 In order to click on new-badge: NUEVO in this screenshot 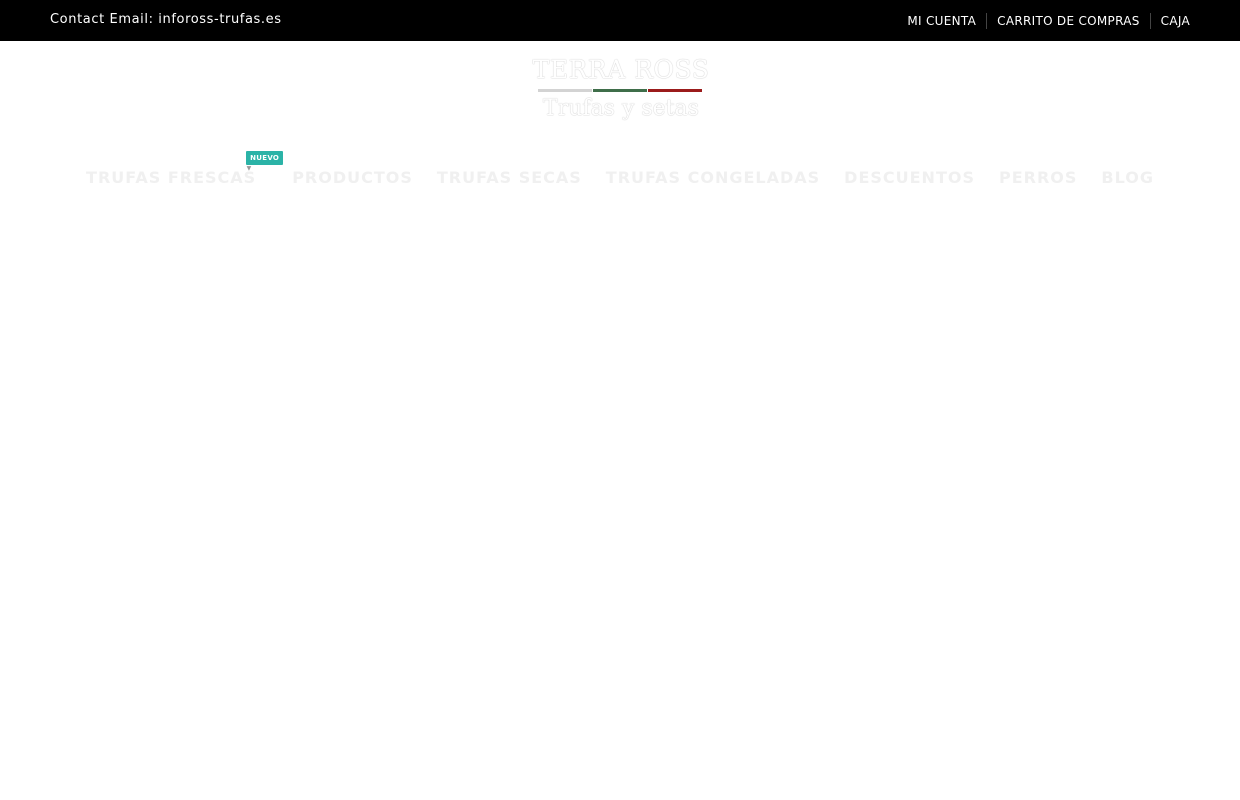, I will do `click(265, 158)`.